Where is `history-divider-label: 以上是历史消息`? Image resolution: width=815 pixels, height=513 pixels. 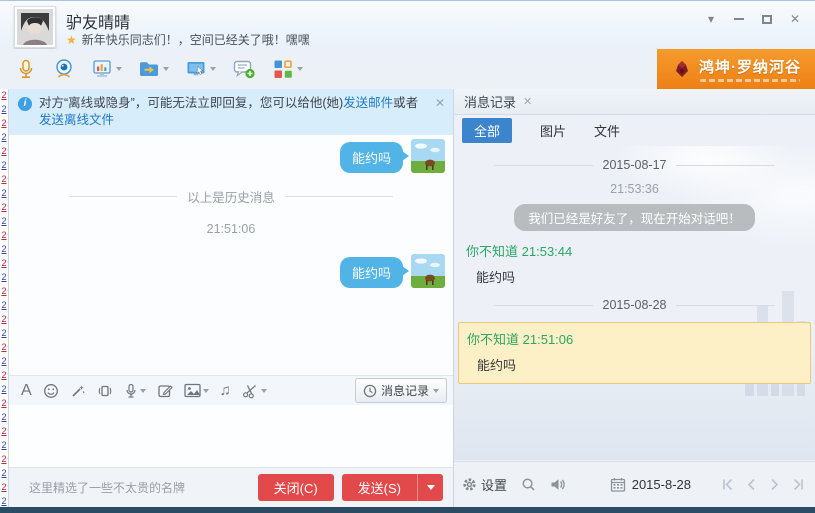
history-divider-label: 以上是历史消息 is located at coordinates (231, 198).